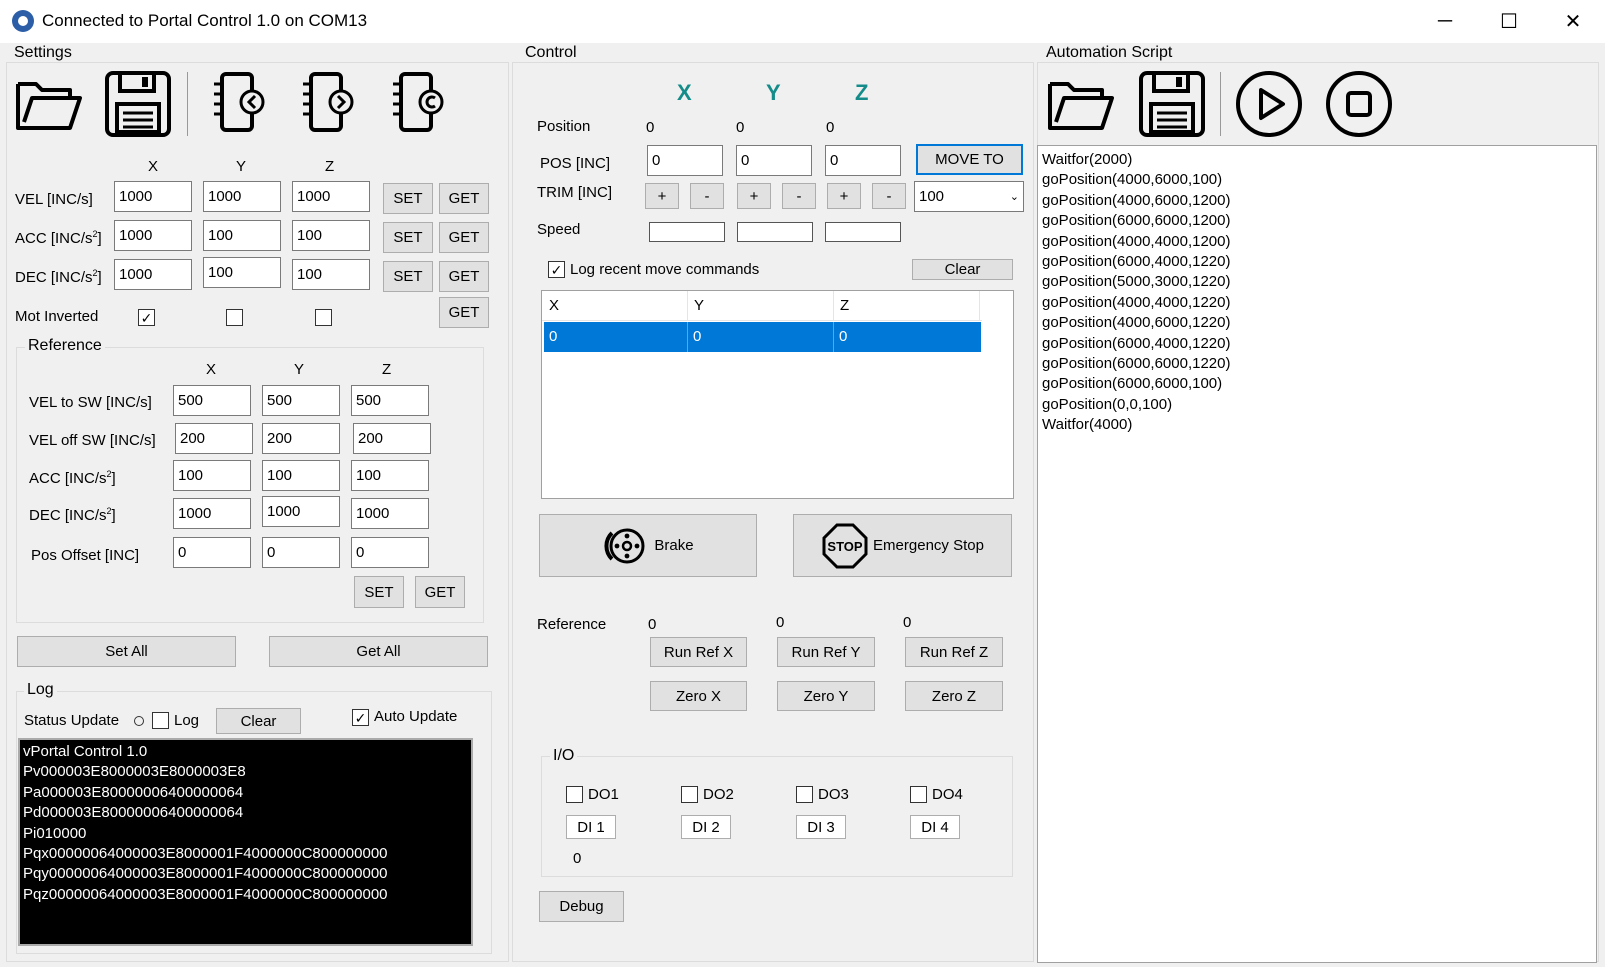  Describe the element at coordinates (212, 513) in the screenshot. I see `ref-dec-x-input` at that location.